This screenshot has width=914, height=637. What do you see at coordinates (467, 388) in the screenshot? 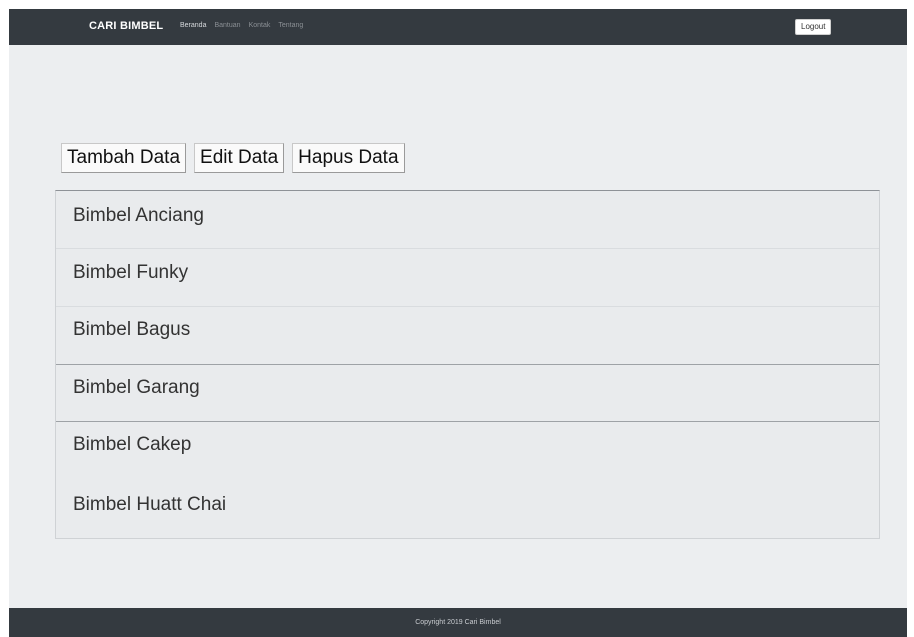
I see `list-item-garang: Bimbel Garang` at bounding box center [467, 388].